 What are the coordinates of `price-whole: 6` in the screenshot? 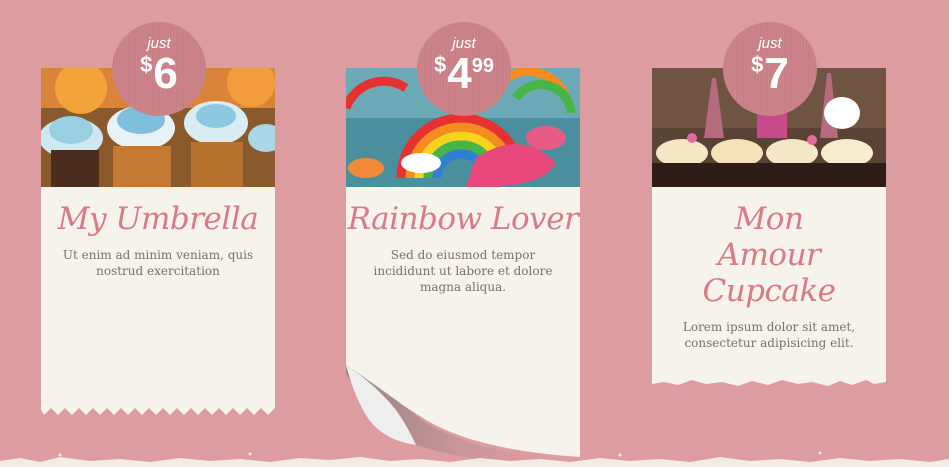 It's located at (165, 73).